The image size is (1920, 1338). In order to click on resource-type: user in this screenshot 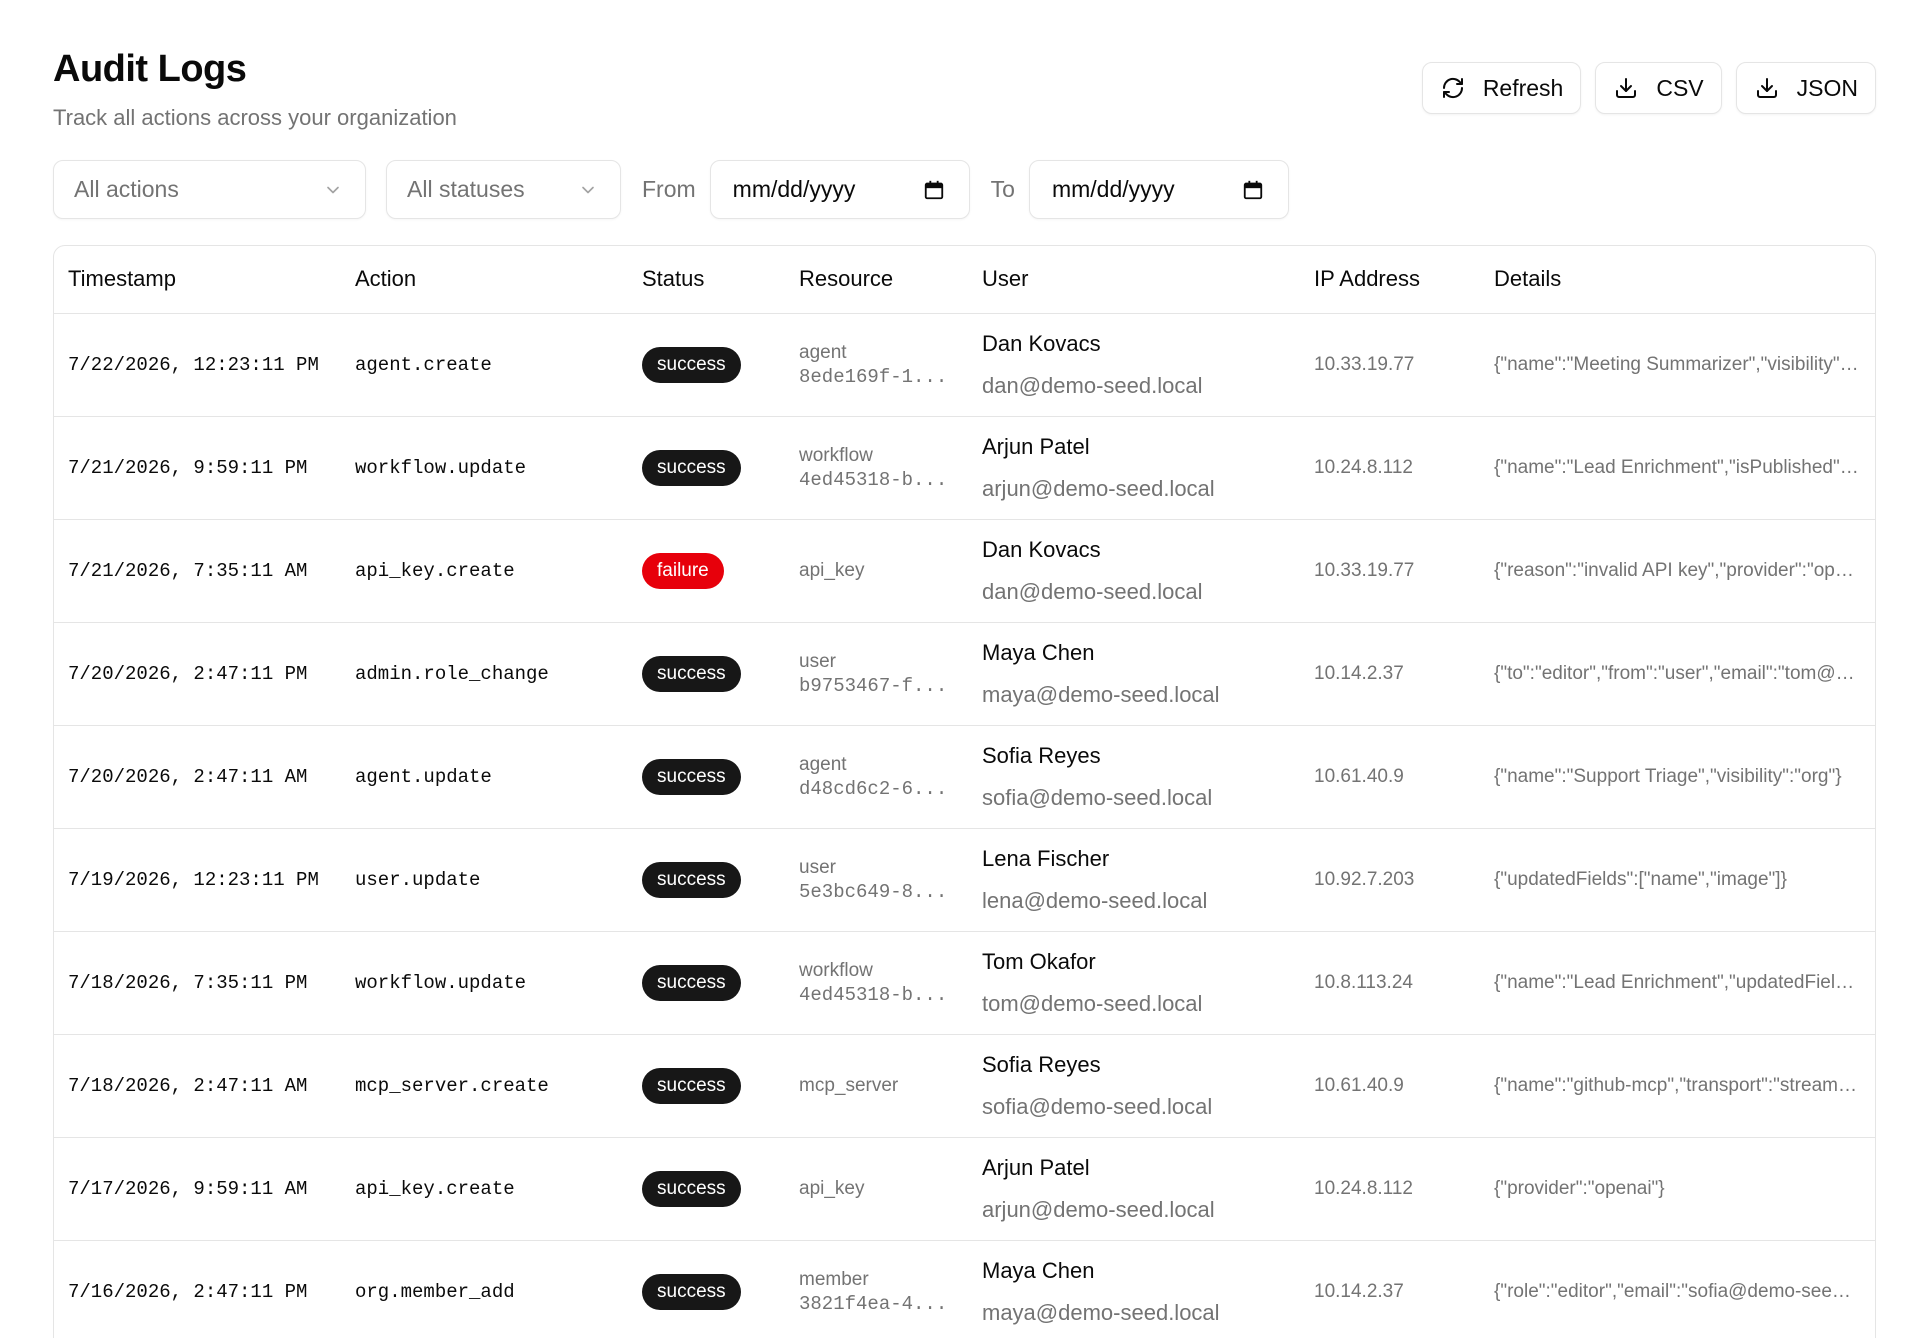, I will do `click(817, 661)`.